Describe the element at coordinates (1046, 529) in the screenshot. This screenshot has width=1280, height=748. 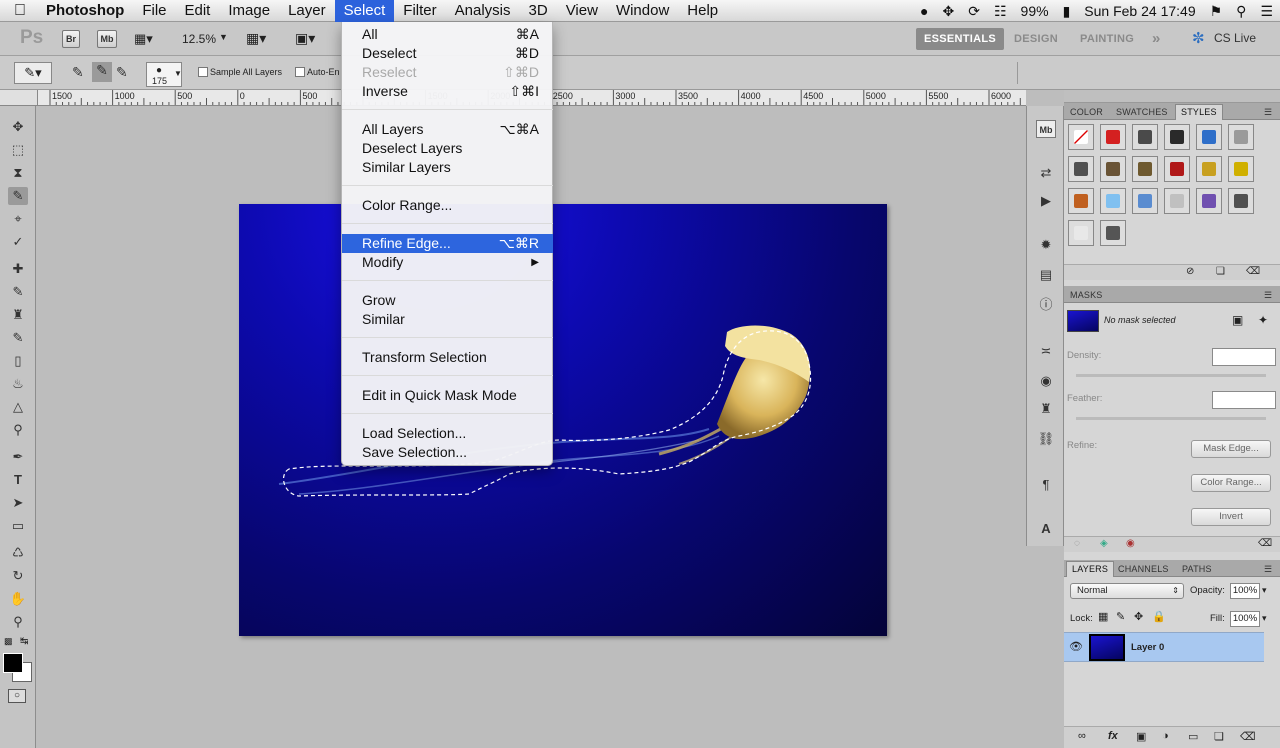
I see `character-icon: A` at that location.